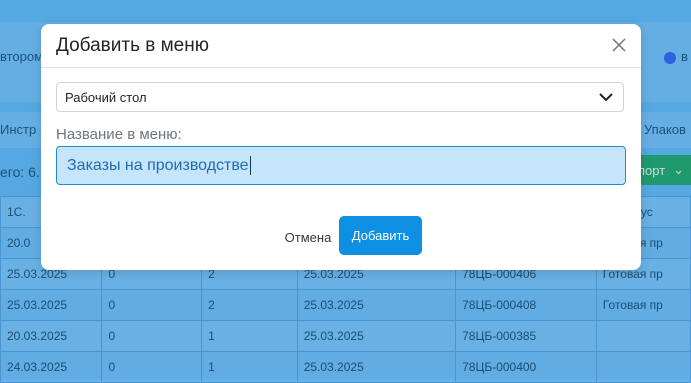 Image resolution: width=691 pixels, height=383 pixels. What do you see at coordinates (250, 165) in the screenshot?
I see `text-caret` at bounding box center [250, 165].